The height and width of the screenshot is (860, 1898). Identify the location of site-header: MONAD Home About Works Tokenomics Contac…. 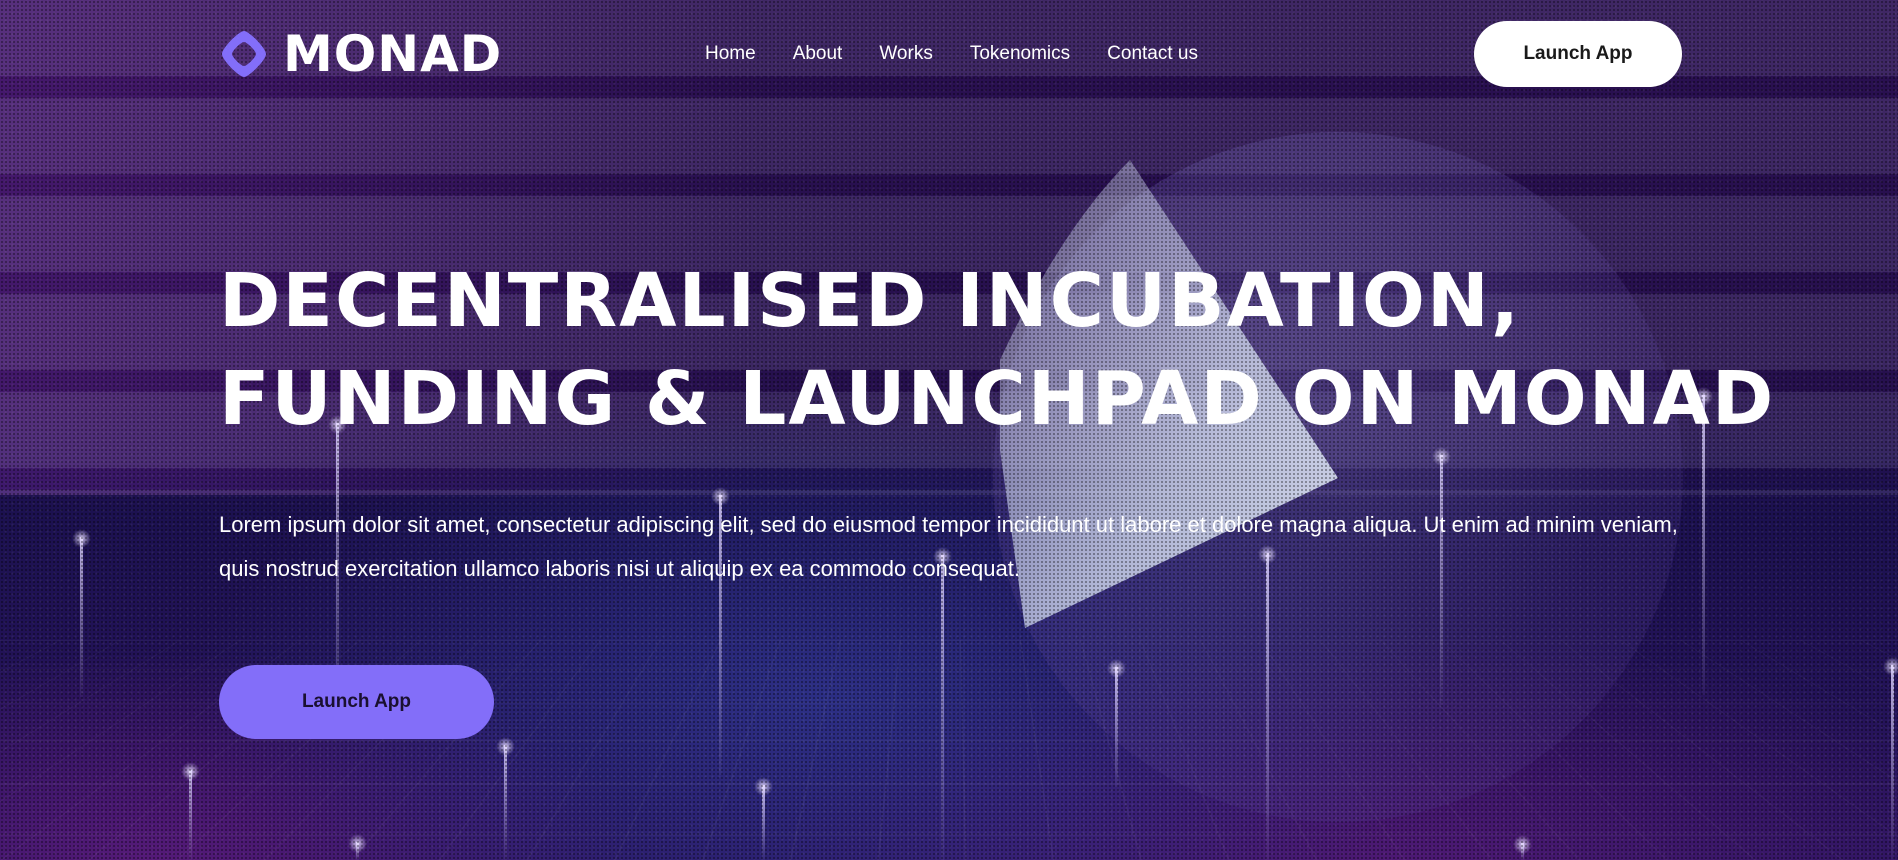
(949, 54).